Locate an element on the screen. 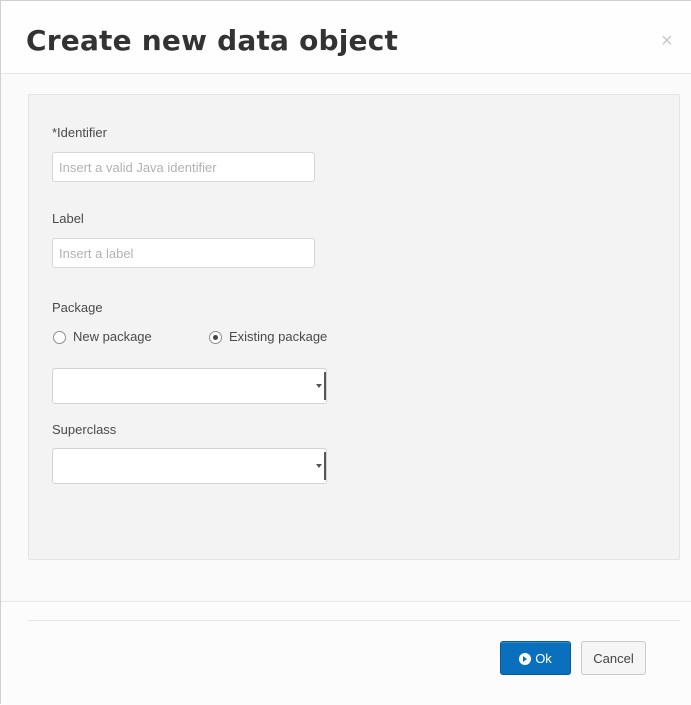  dialog-header: Create new data object × is located at coordinates (346, 37).